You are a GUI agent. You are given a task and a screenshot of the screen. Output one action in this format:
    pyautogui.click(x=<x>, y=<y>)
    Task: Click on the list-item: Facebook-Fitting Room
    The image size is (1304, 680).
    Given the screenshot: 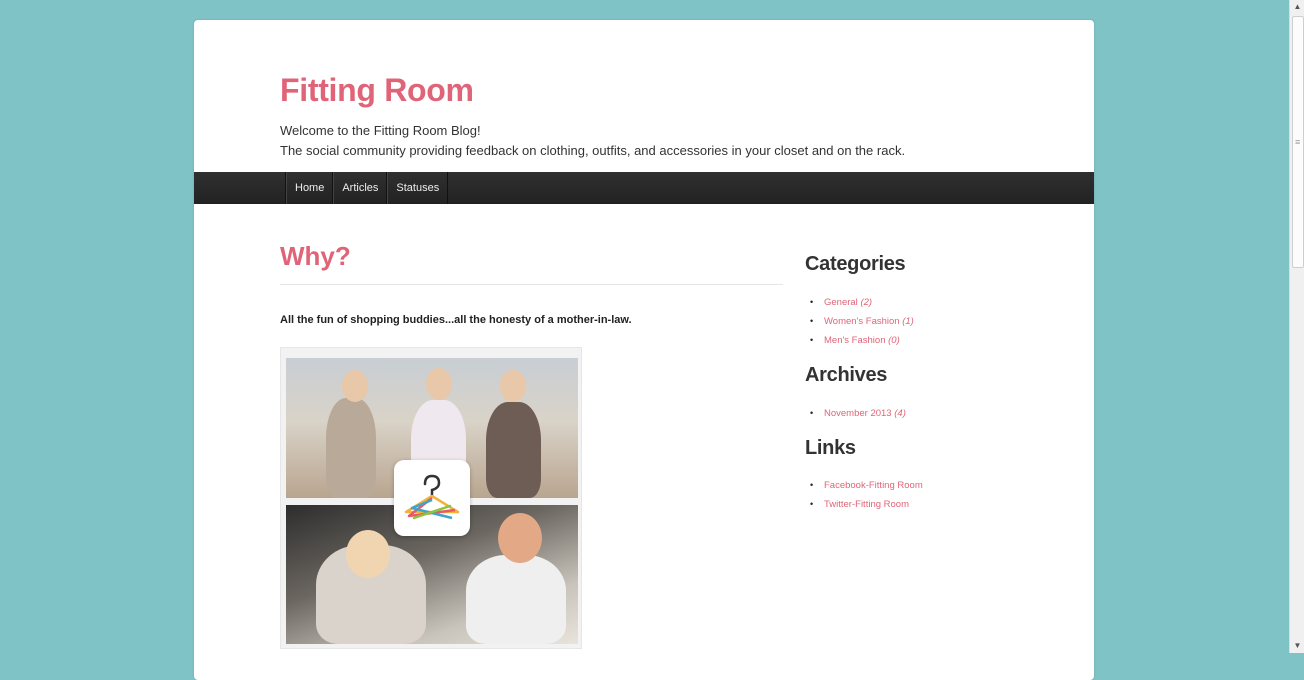 What is the action you would take?
    pyautogui.click(x=864, y=485)
    